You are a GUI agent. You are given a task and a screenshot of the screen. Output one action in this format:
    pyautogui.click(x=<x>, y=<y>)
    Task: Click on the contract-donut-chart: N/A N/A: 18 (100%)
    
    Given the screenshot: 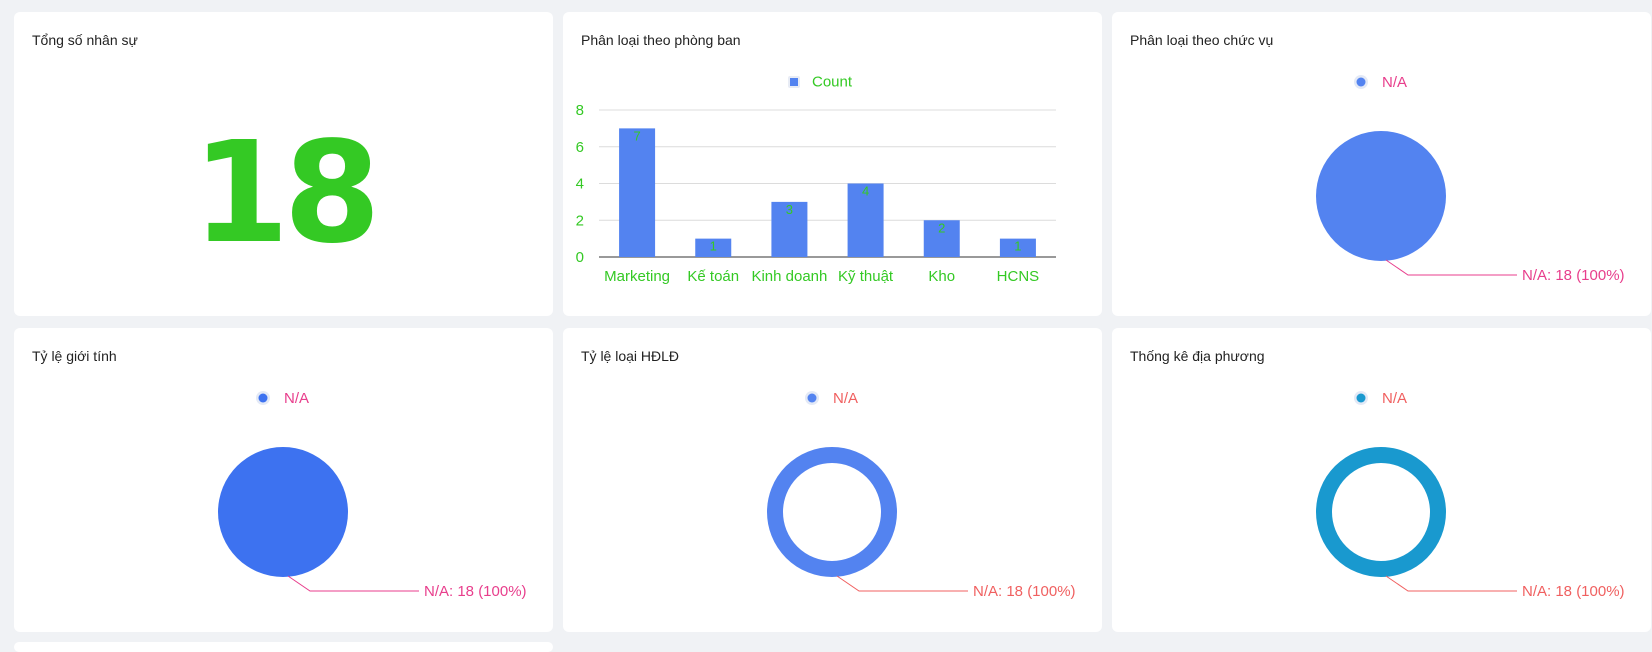 What is the action you would take?
    pyautogui.click(x=921, y=495)
    